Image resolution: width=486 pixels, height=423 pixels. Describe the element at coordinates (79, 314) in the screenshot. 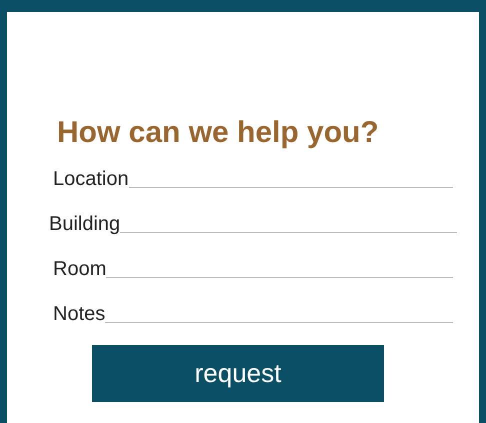

I see `field-label: Notes` at that location.